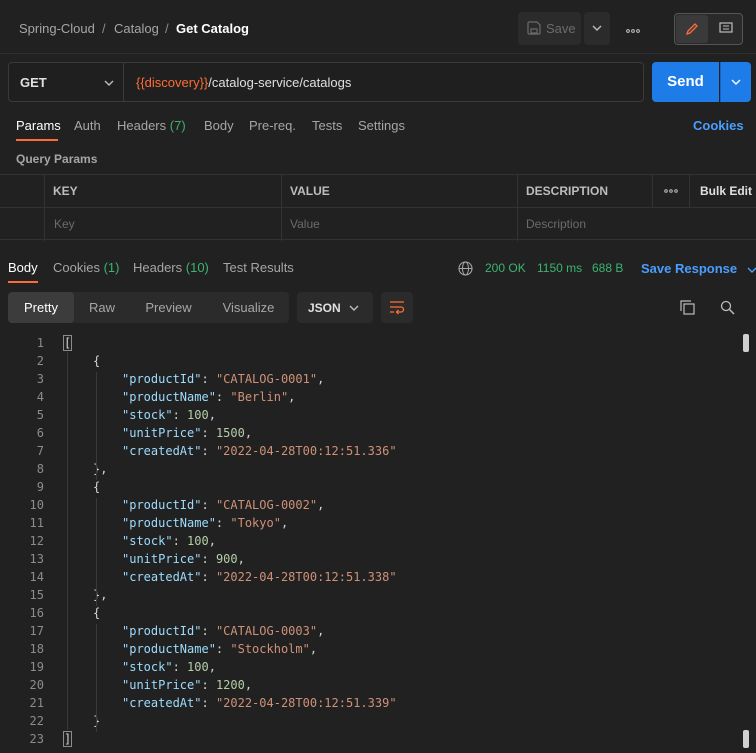 This screenshot has height=753, width=756. Describe the element at coordinates (726, 29) in the screenshot. I see `documentation-mode-button` at that location.